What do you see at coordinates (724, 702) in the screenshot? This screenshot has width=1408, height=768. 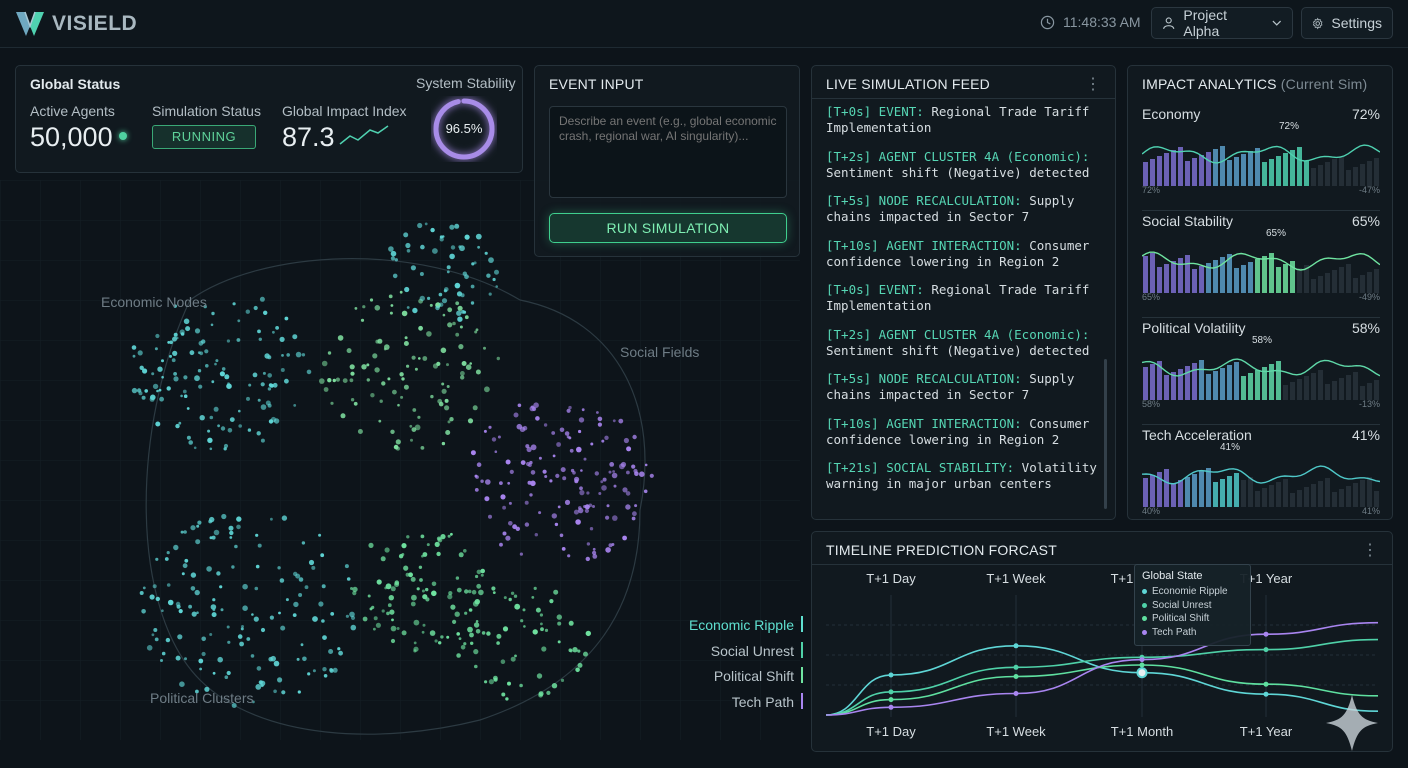 I see `legend-tech-path: Tech Path` at bounding box center [724, 702].